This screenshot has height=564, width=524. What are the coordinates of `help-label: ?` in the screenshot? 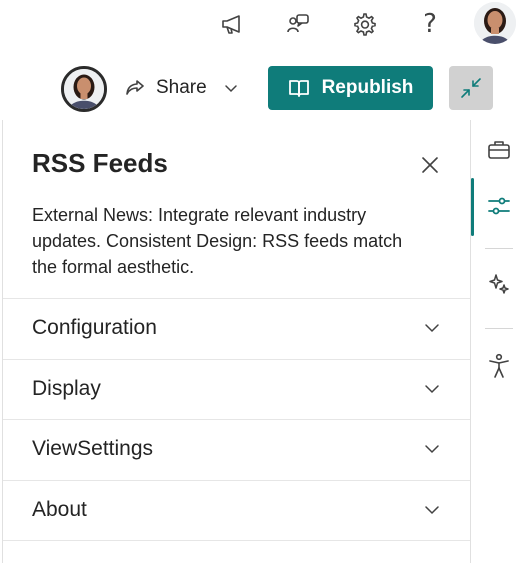 It's located at (430, 24).